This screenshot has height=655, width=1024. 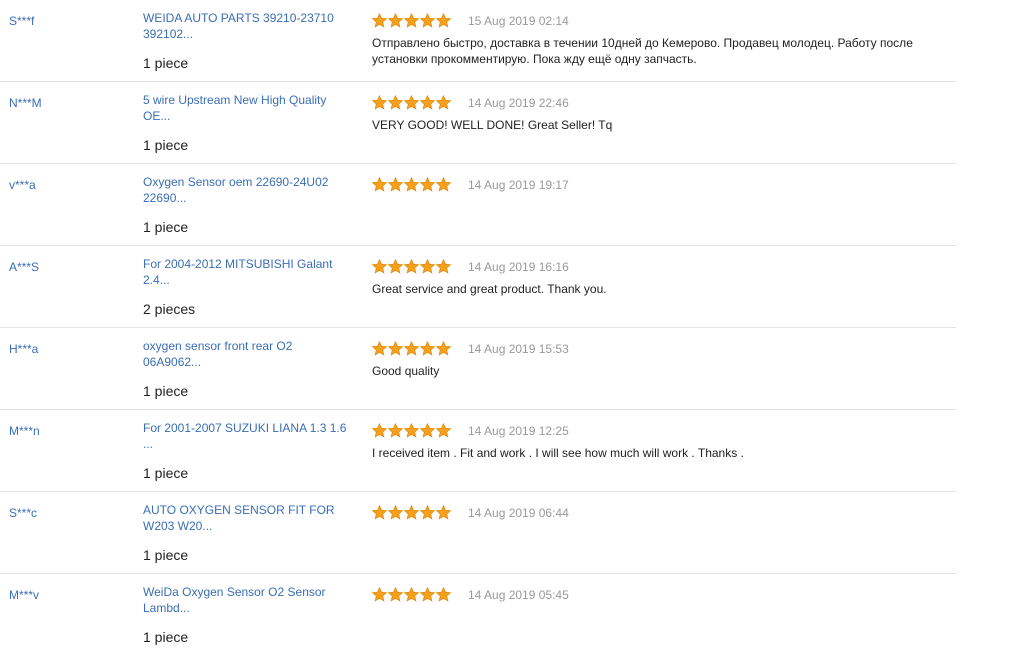 I want to click on review-date: 14 Aug 2019 15:53, so click(x=518, y=349).